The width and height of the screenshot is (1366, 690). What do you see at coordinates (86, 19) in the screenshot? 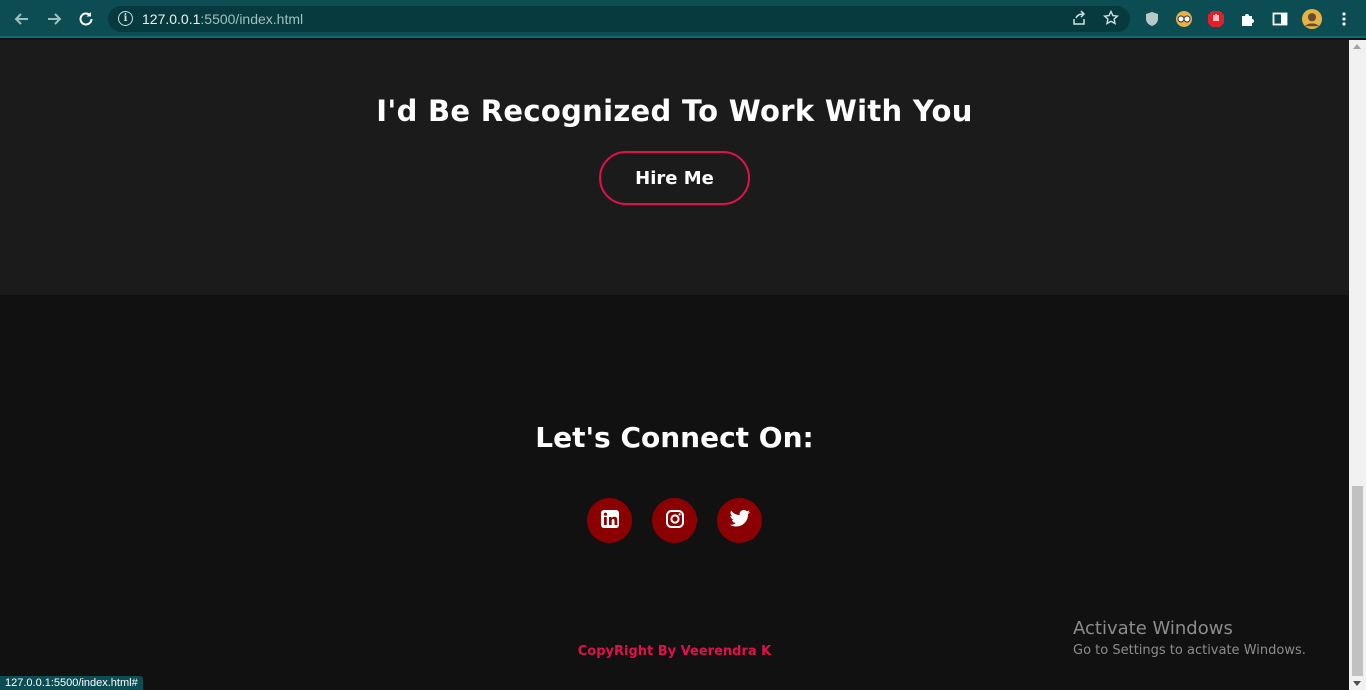
I see `reload-icon` at bounding box center [86, 19].